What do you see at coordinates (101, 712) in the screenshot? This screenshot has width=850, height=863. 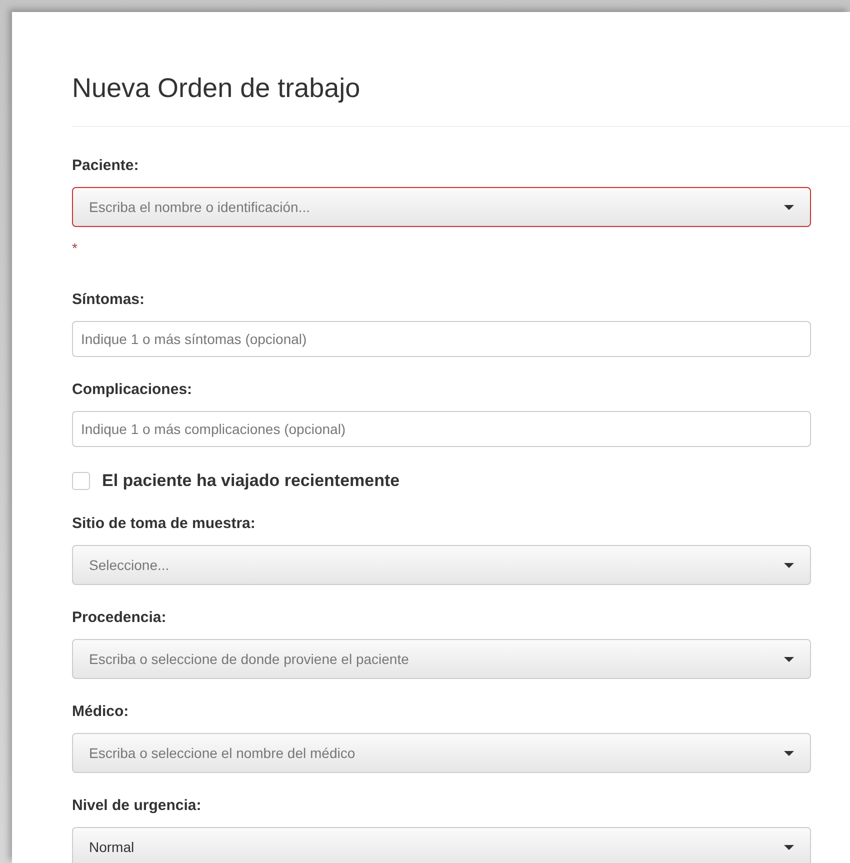 I see `field-label: Médico:` at bounding box center [101, 712].